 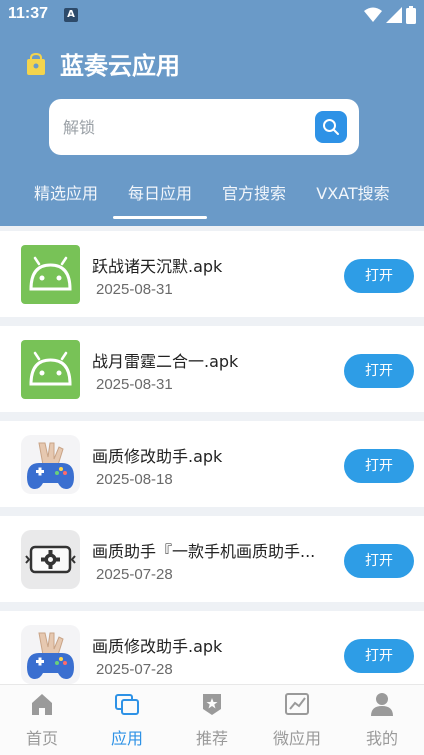 I want to click on wifi-icon, so click(x=373, y=14).